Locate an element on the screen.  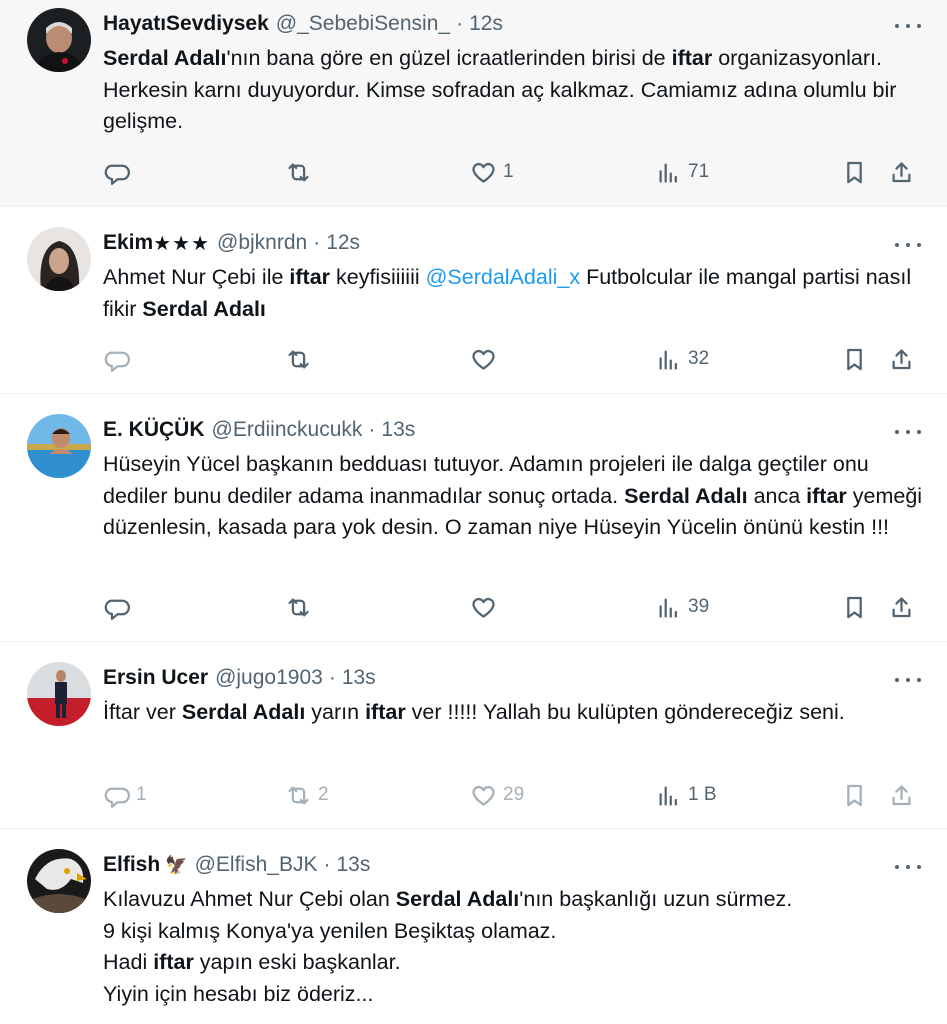
text-segment: İftar ver is located at coordinates (142, 712).